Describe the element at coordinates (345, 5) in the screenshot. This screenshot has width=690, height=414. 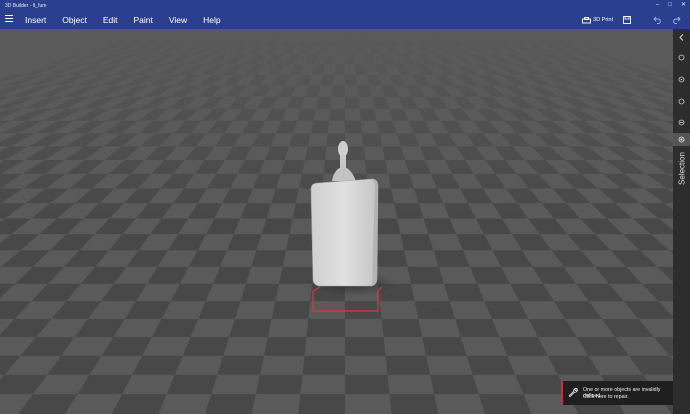
I see `title-bar: 3D Builder - lt_fum – □ ✕` at that location.